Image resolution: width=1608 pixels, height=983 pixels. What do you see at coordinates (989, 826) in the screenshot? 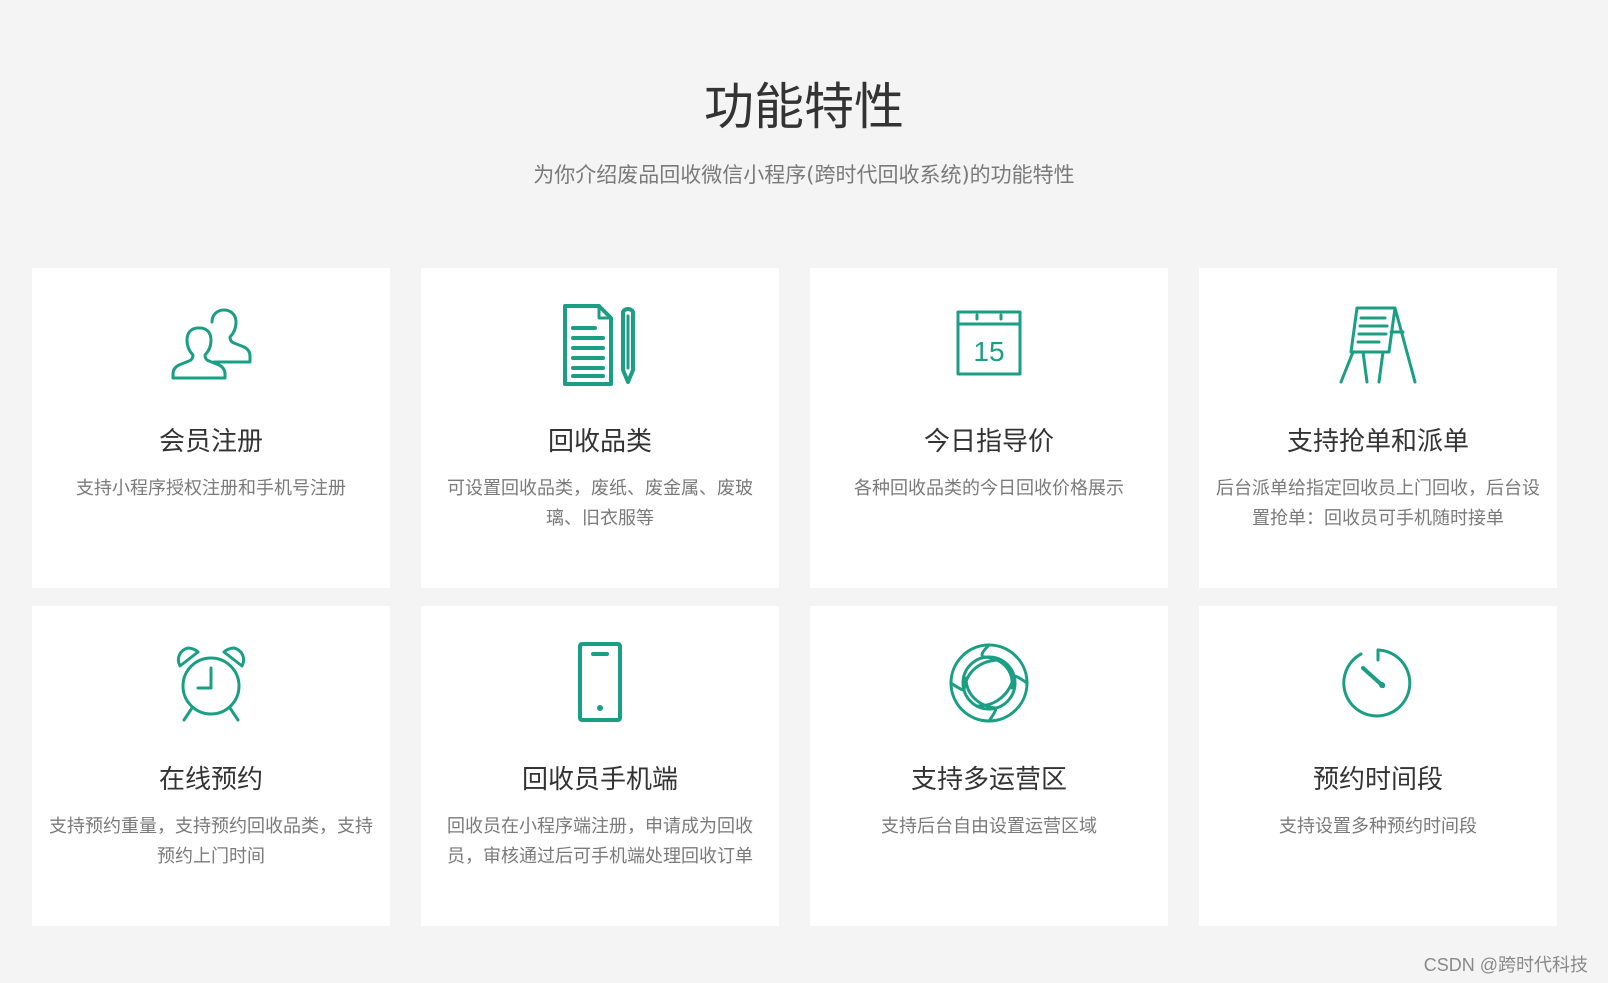
I see `feature-desc: 支持后台自由设置运营区域` at bounding box center [989, 826].